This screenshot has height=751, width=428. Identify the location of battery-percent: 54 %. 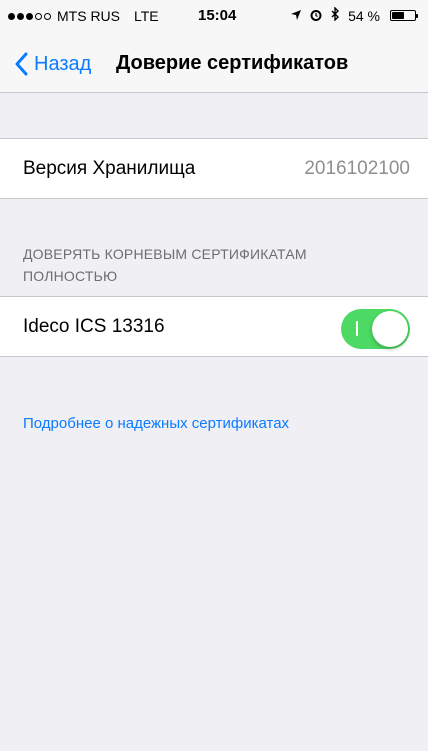
(364, 15).